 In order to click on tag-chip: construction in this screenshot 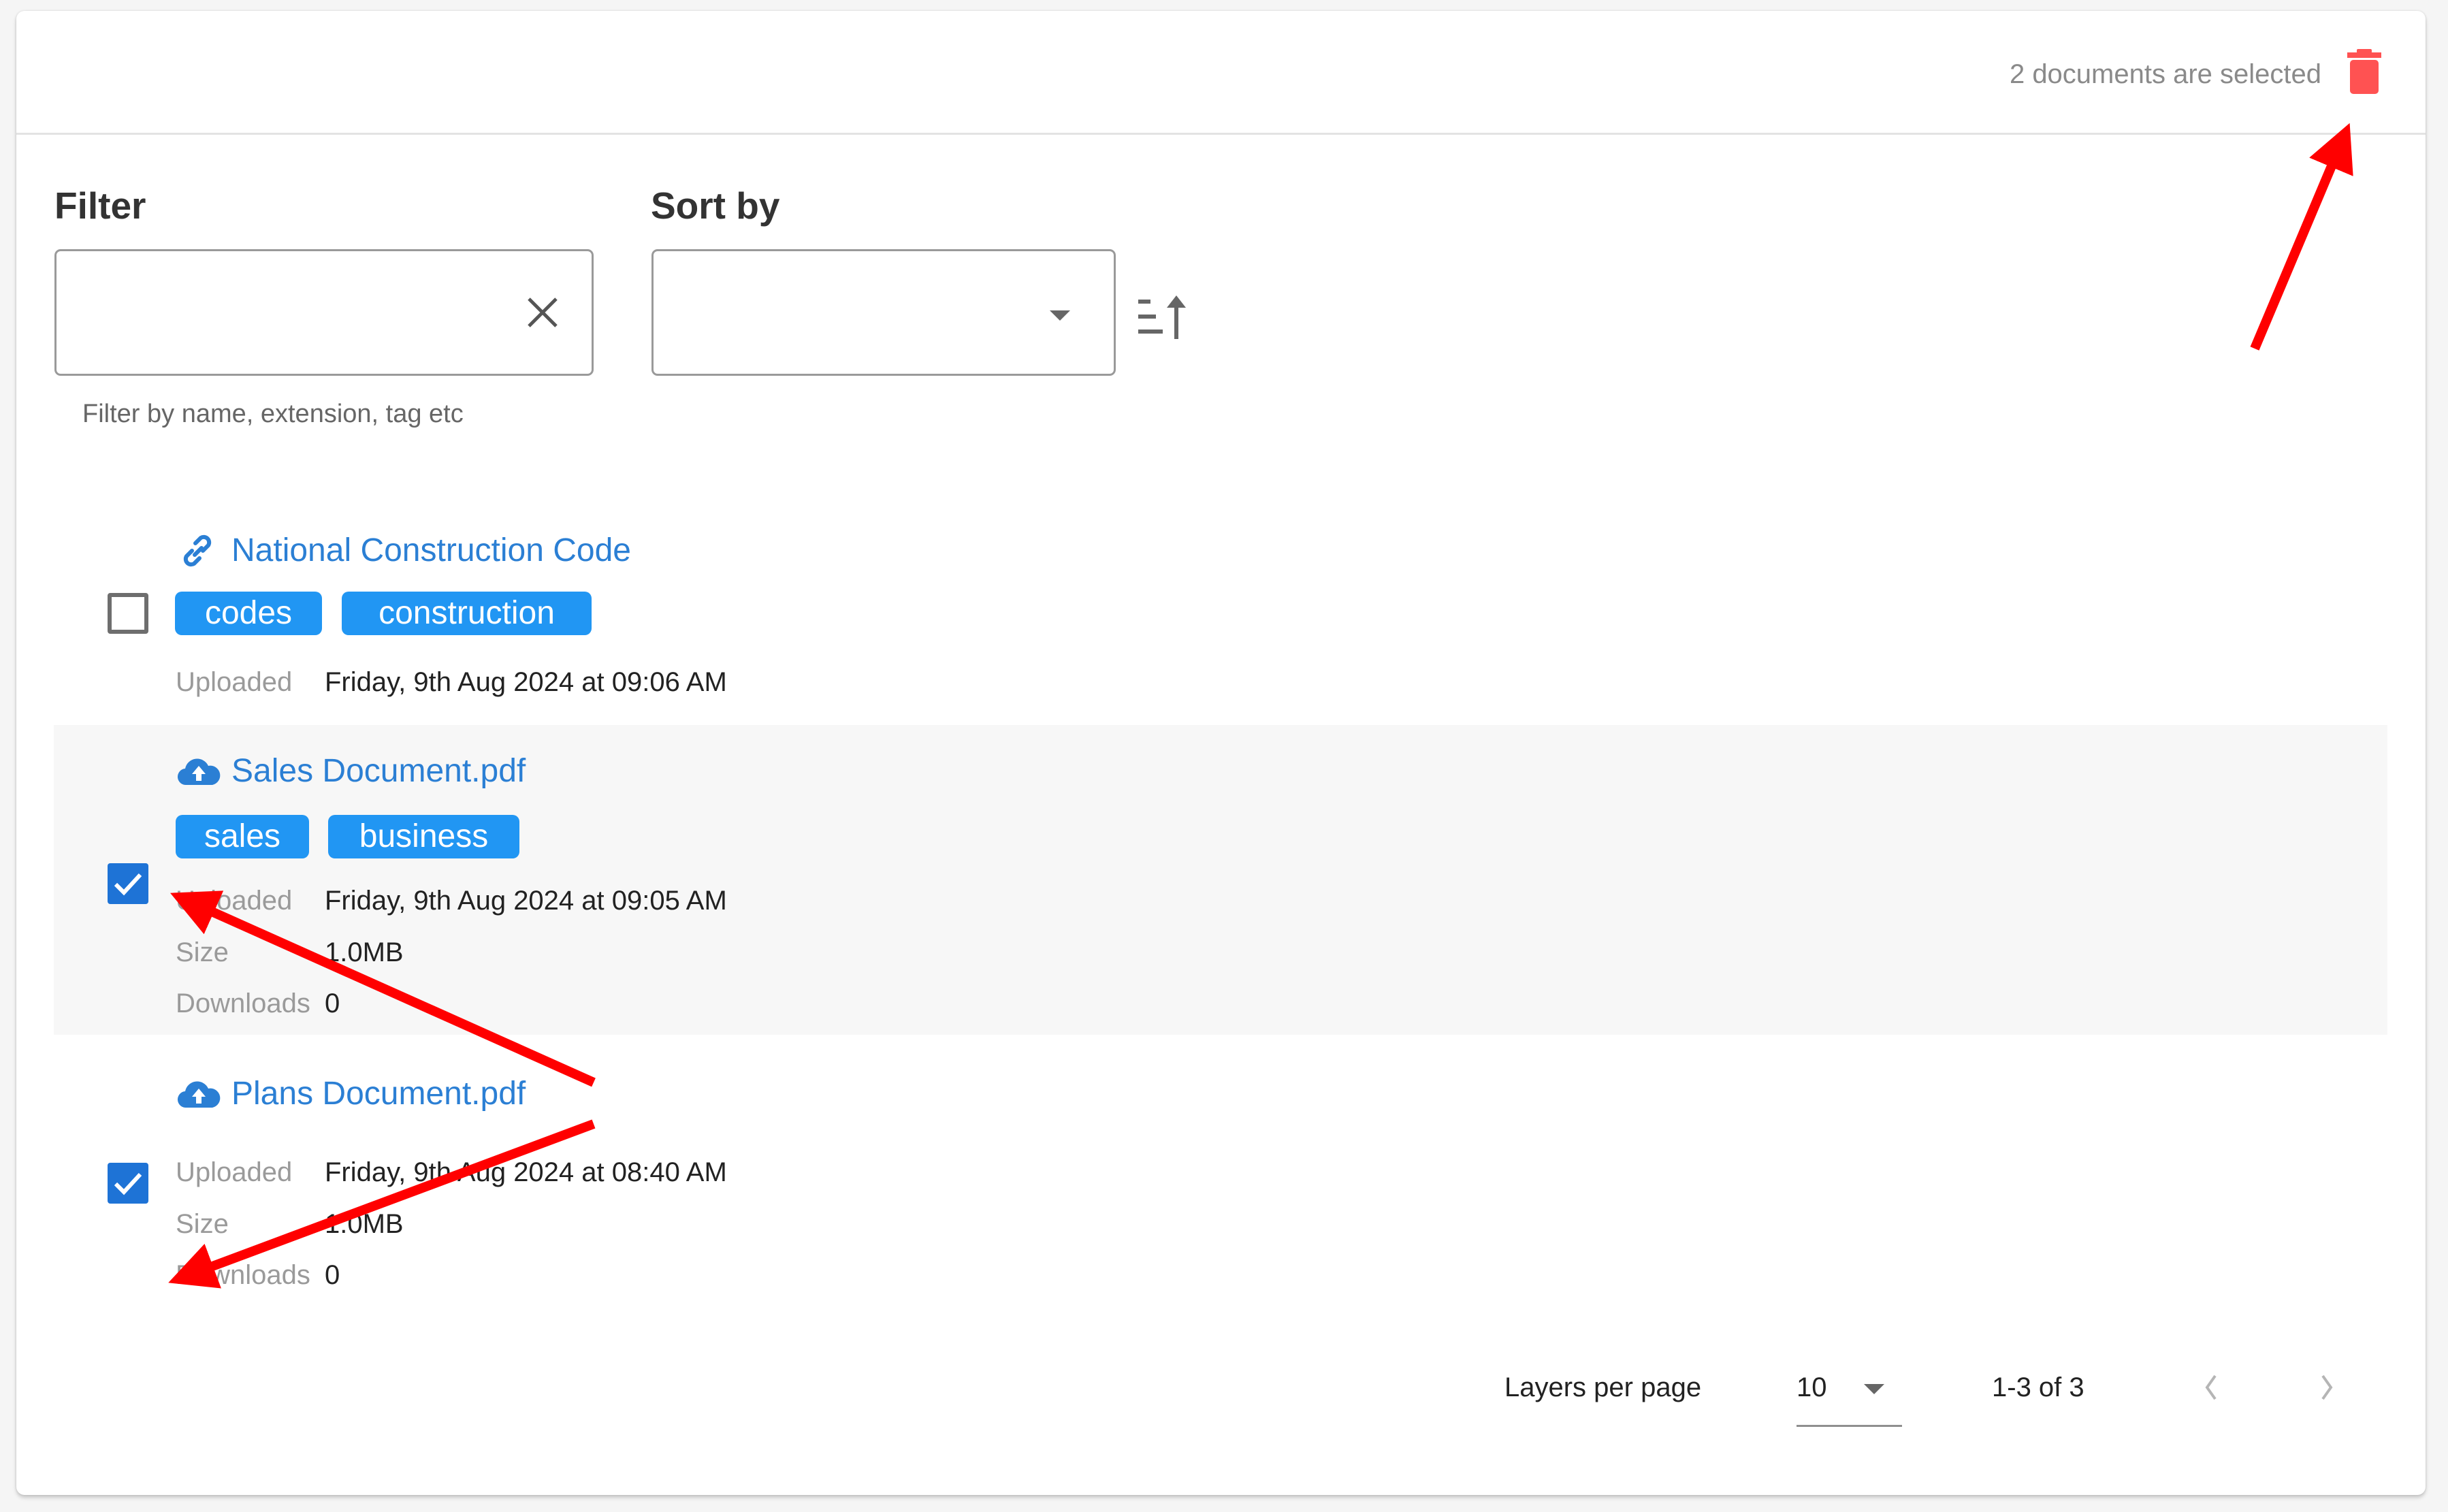, I will do `click(467, 613)`.